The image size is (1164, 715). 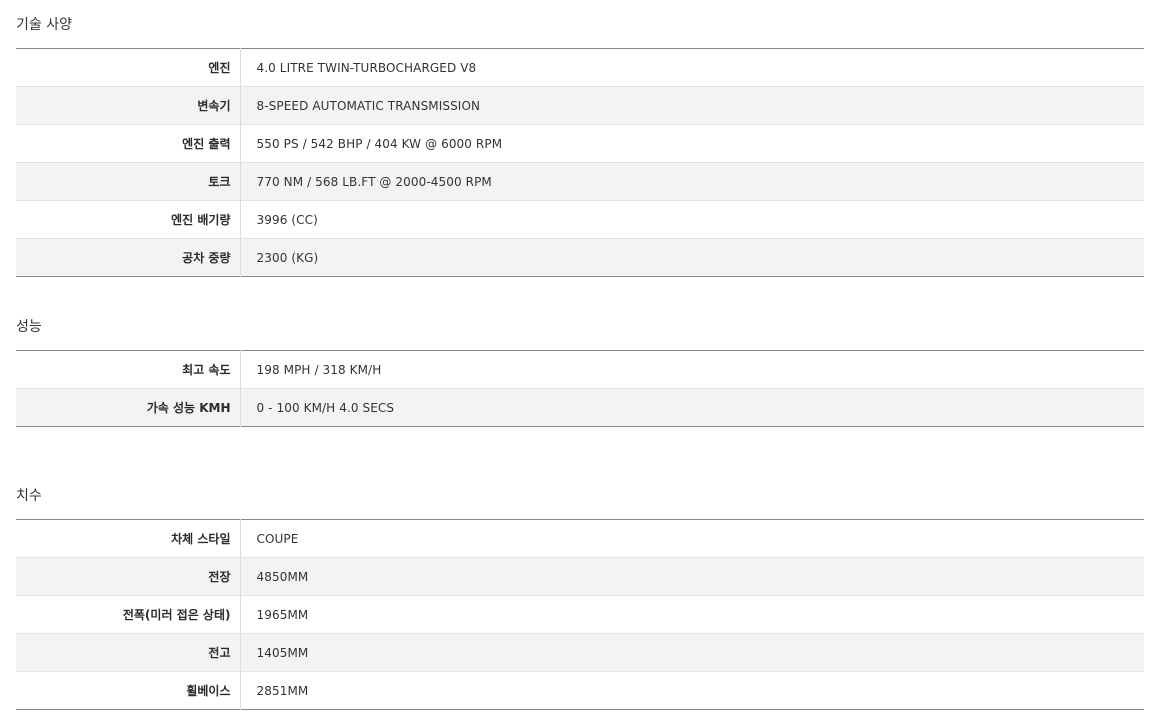 I want to click on section-title-technical-specs: 기술 사양, so click(x=44, y=25).